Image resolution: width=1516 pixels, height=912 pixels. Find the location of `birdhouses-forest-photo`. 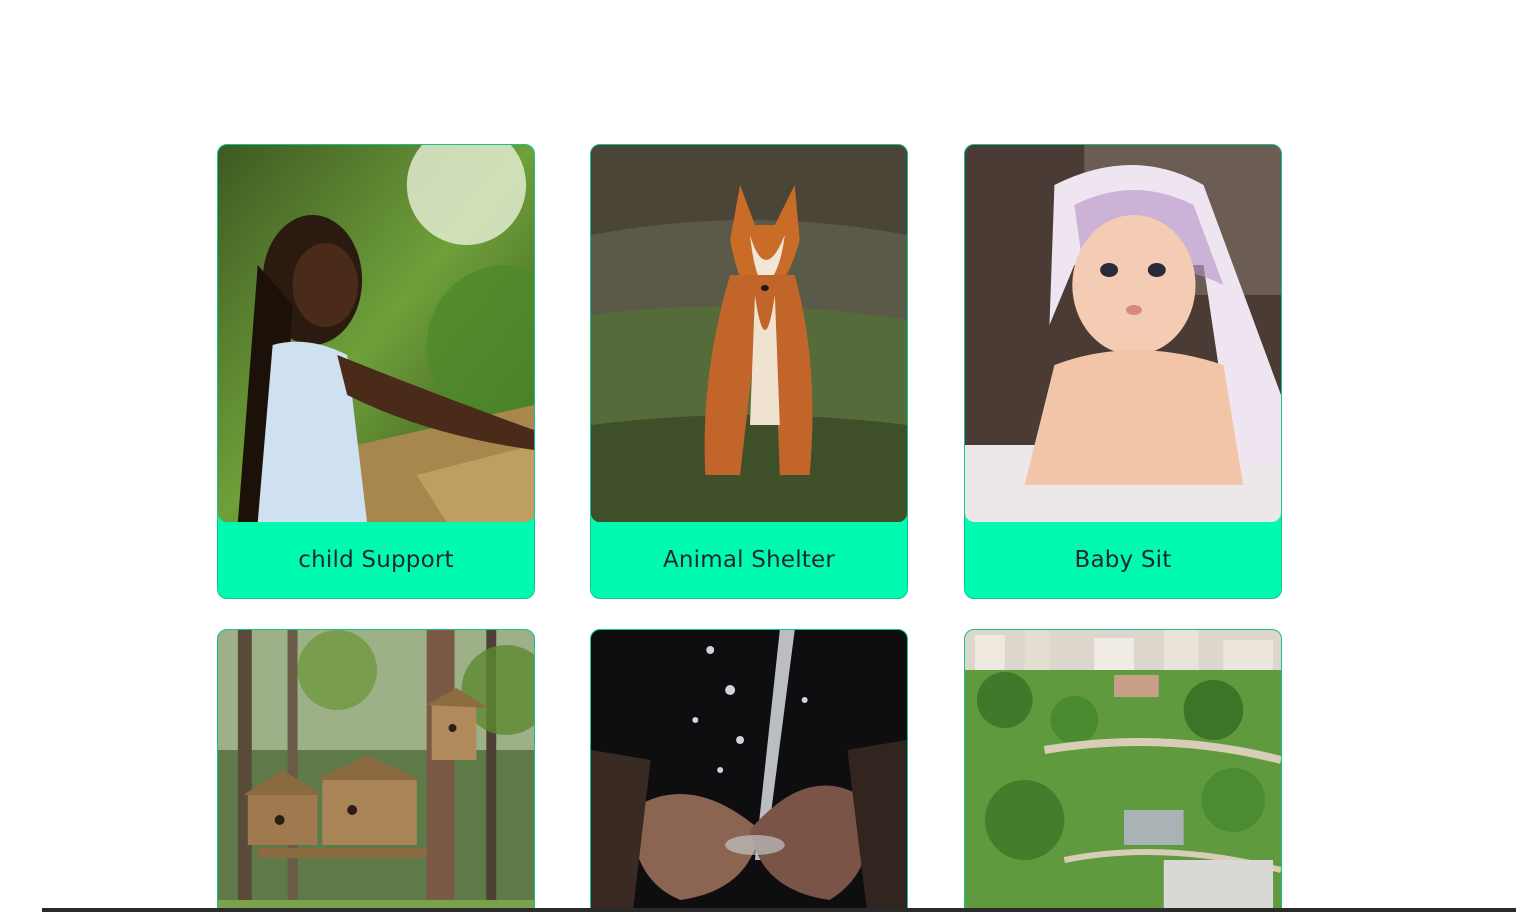

birdhouses-forest-photo is located at coordinates (376, 771).